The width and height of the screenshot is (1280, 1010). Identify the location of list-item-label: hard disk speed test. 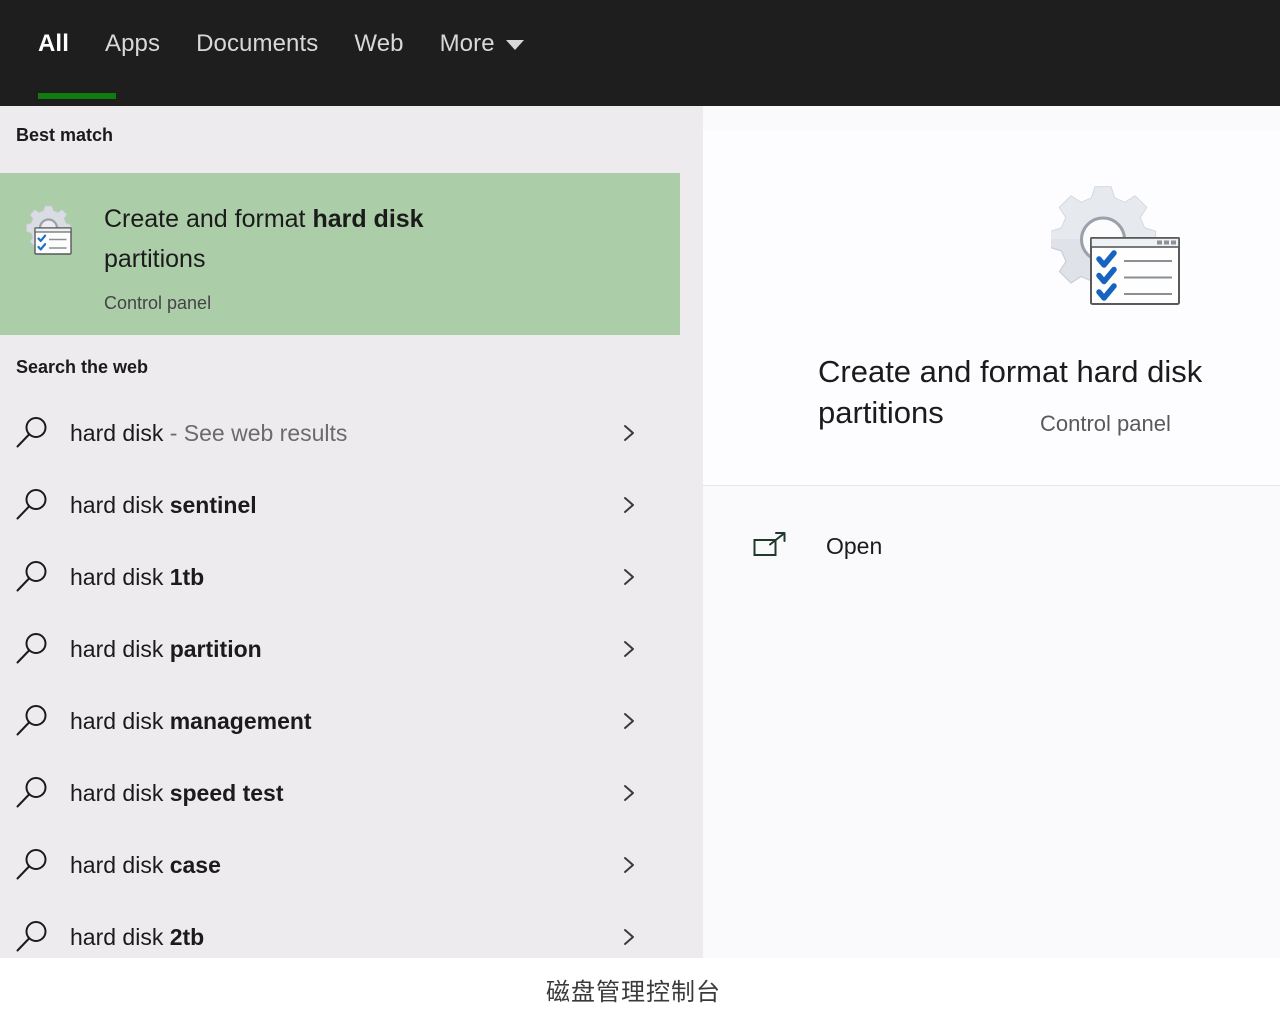
(176, 793).